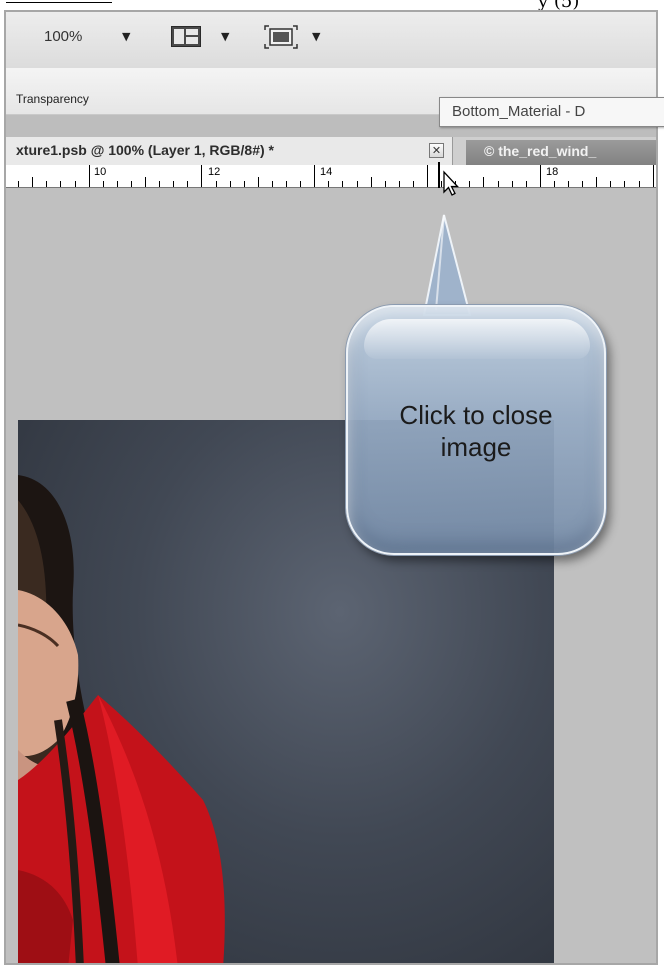  Describe the element at coordinates (214, 172) in the screenshot. I see `ruler-label: 12` at that location.